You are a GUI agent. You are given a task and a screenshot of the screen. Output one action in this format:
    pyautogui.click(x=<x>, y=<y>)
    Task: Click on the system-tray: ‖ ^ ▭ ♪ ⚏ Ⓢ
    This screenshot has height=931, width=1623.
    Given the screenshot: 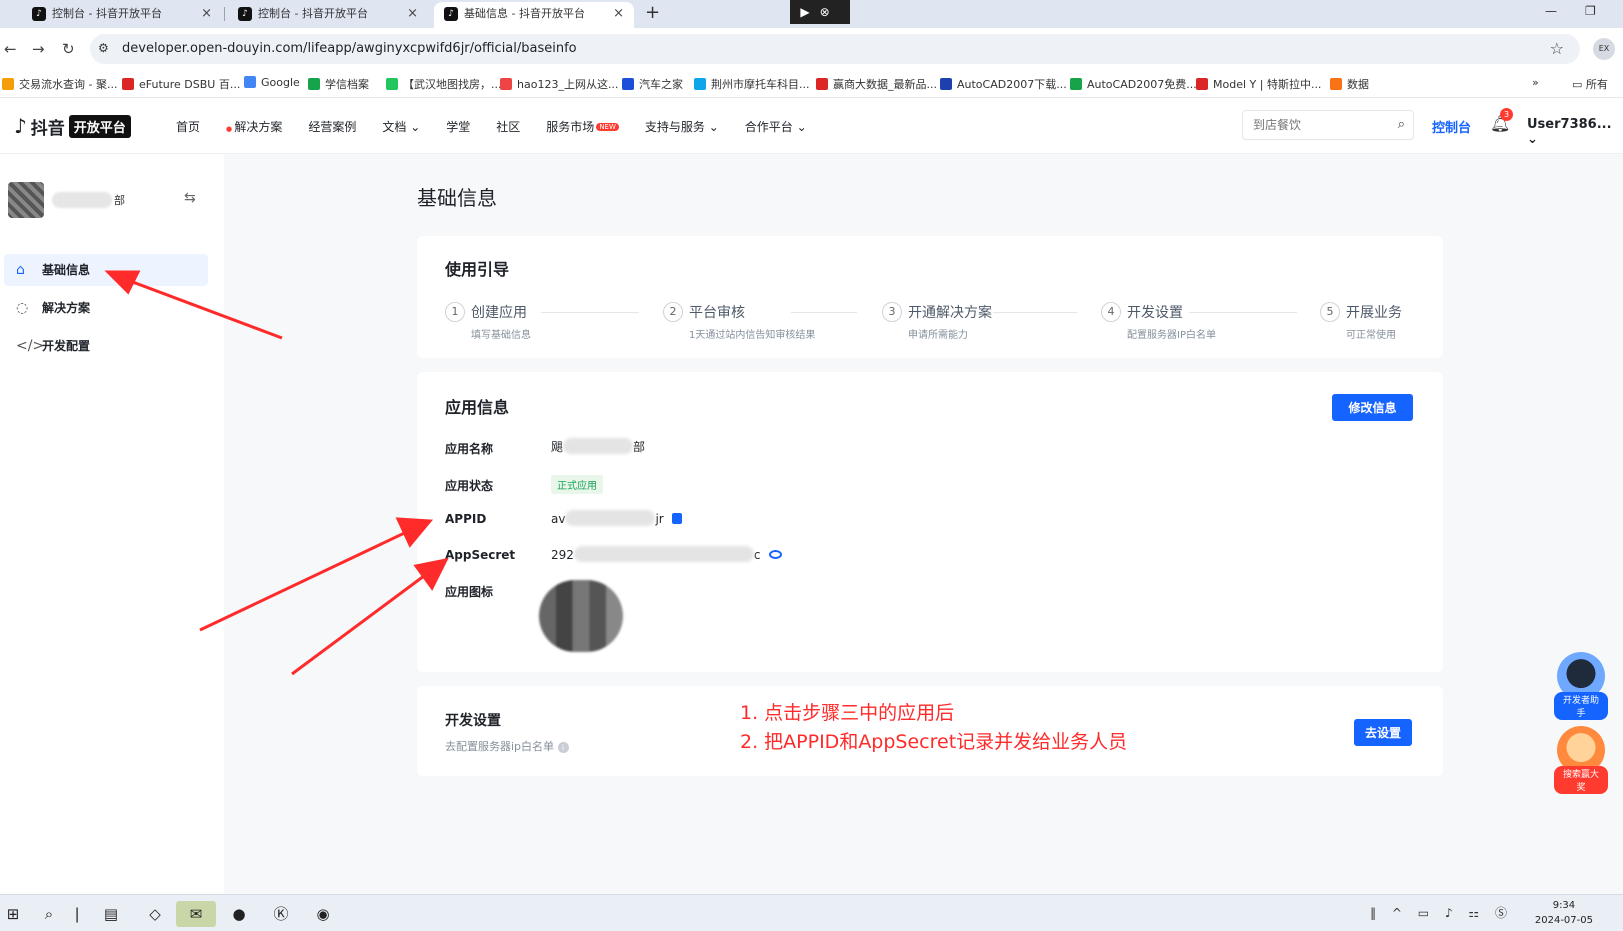 What is the action you would take?
    pyautogui.click(x=1441, y=912)
    